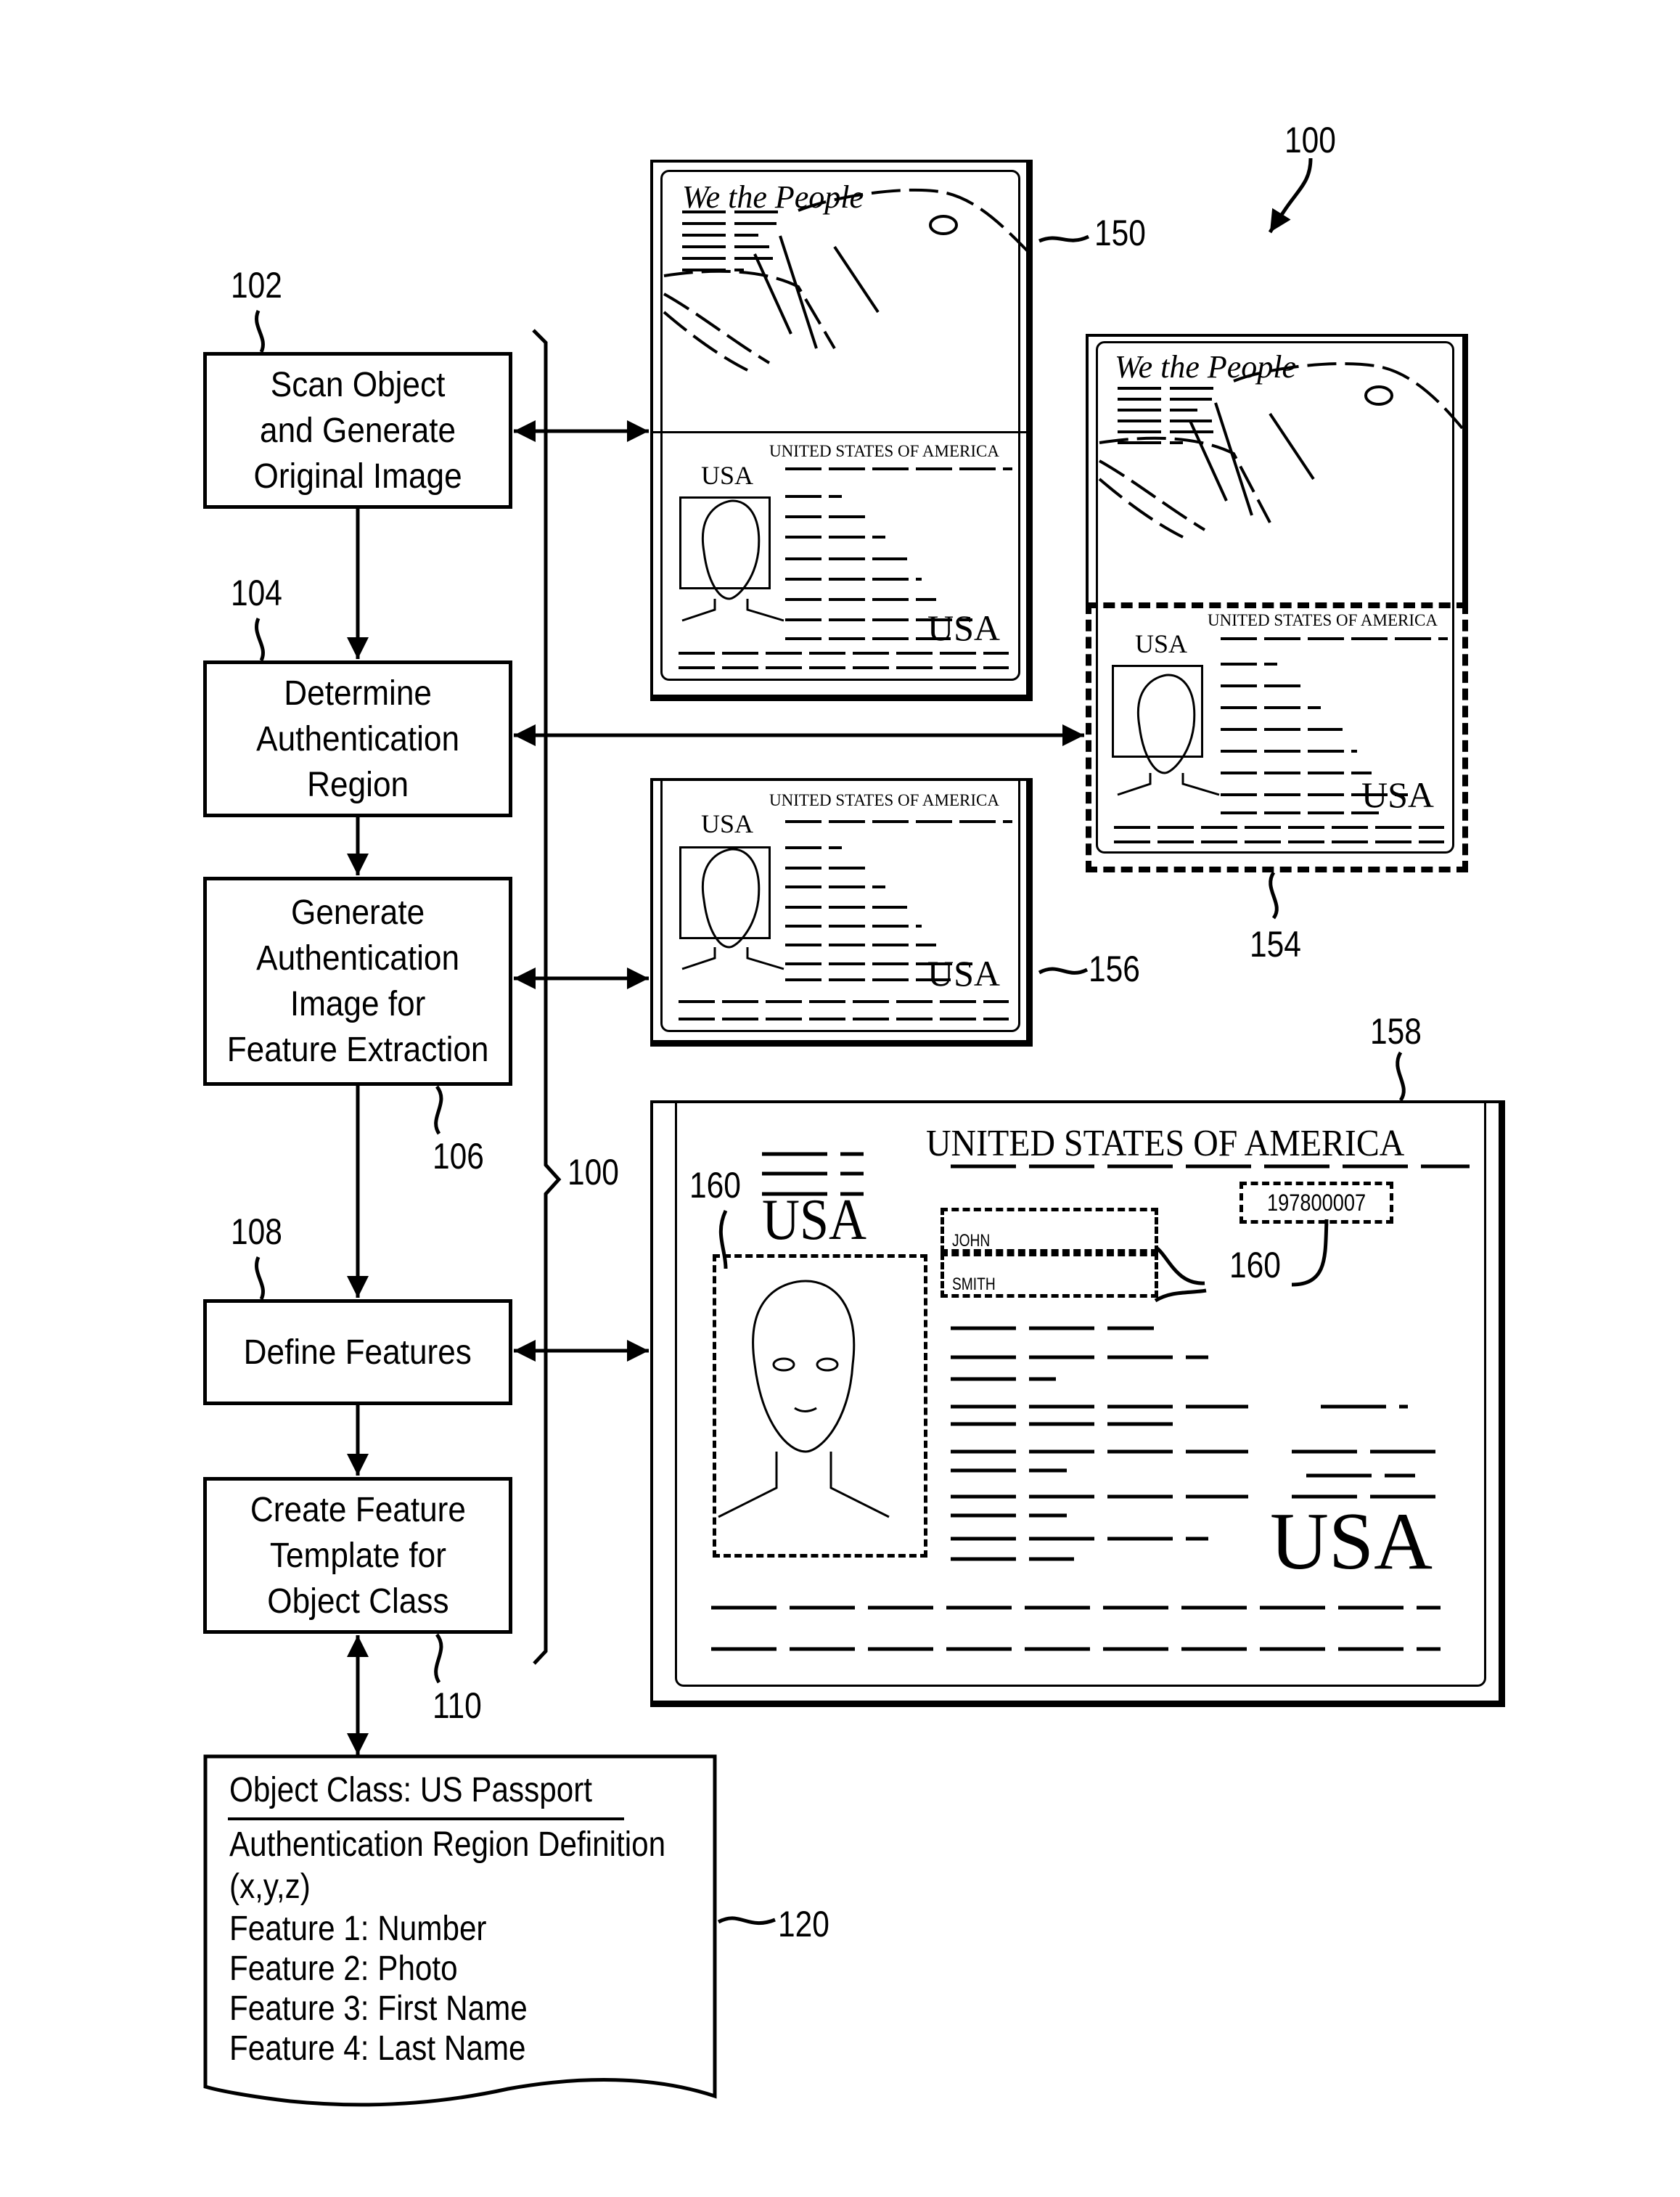  I want to click on ref-150: 150, so click(1120, 233).